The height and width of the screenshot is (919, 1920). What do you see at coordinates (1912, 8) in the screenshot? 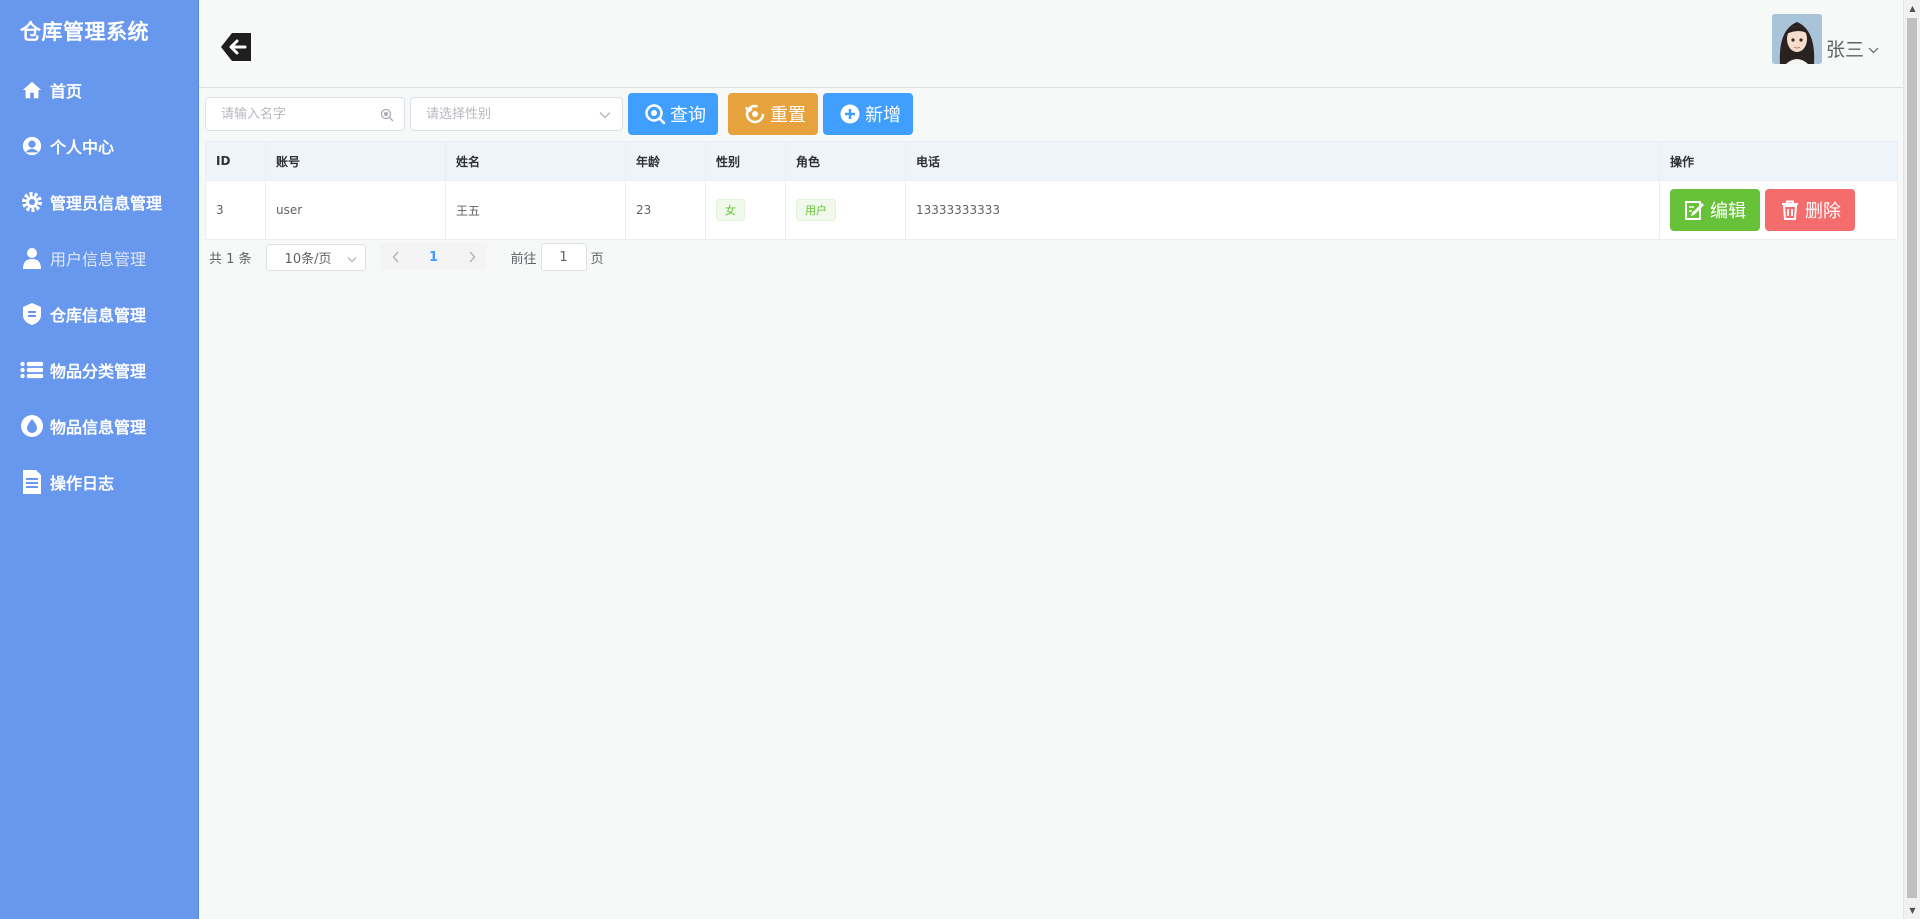
I see `scroll-up-icon: ▲` at bounding box center [1912, 8].